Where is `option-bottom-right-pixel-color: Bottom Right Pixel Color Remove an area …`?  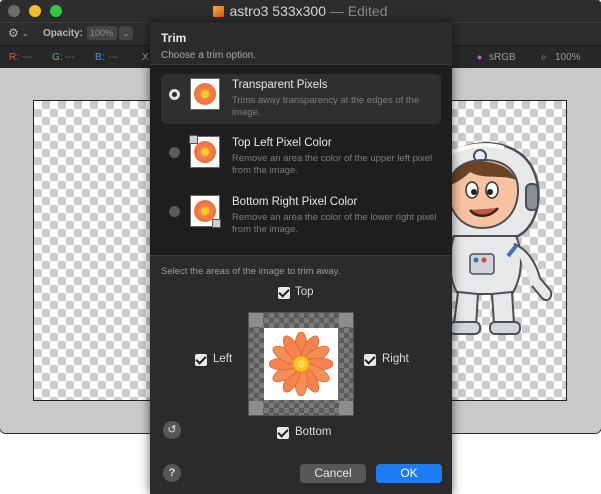
option-bottom-right-pixel-color: Bottom Right Pixel Color Remove an area … is located at coordinates (301, 216).